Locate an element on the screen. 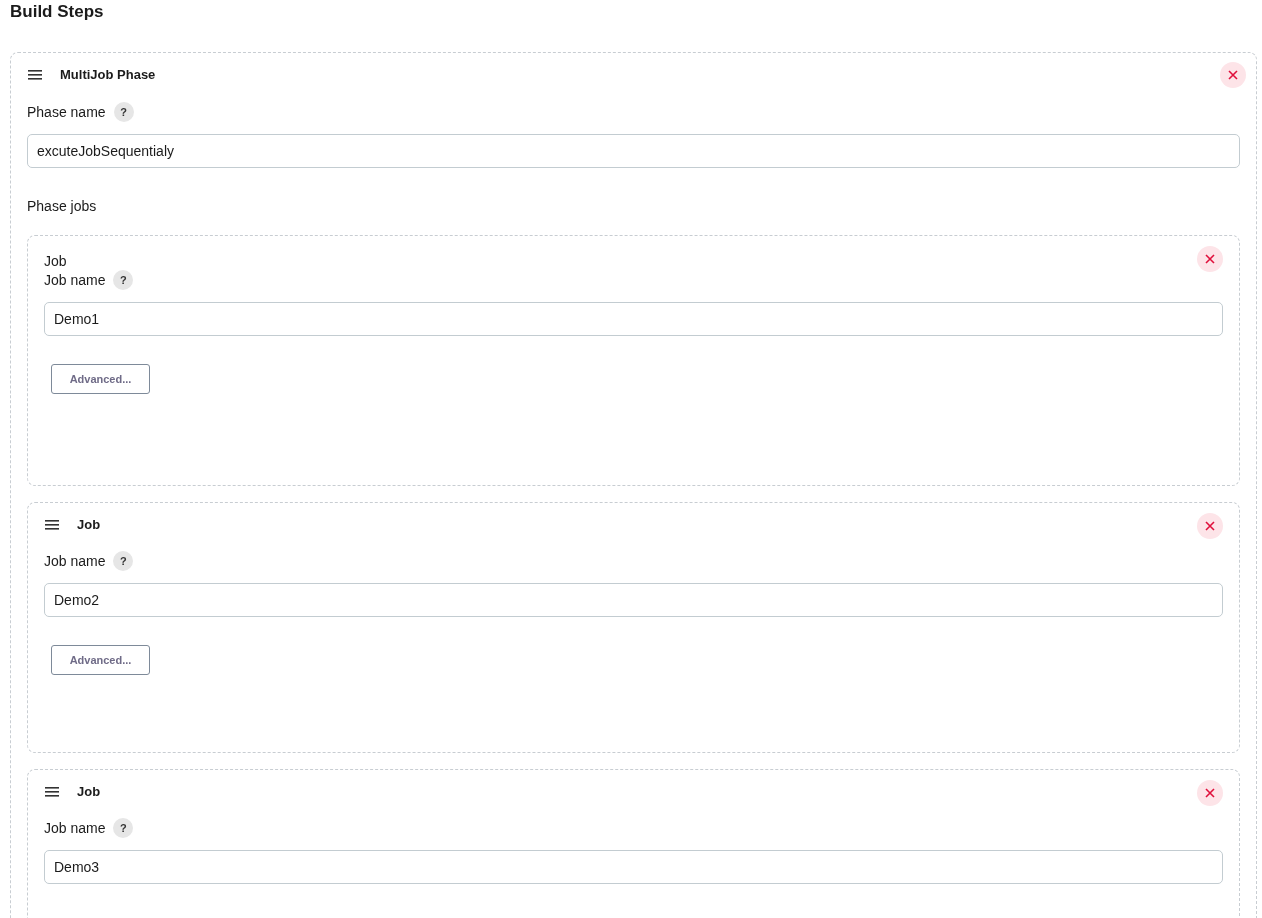 This screenshot has width=1262, height=918. field-label: Phase name is located at coordinates (66, 112).